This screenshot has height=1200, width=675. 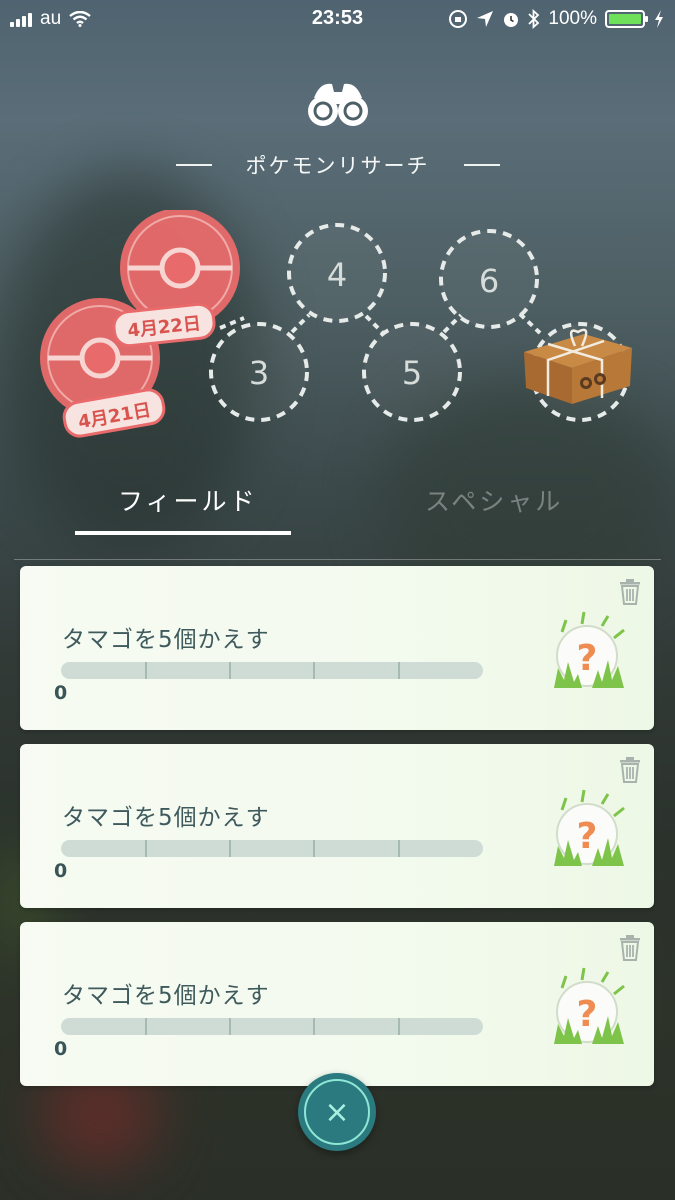 I want to click on active-tab-indicator, so click(x=183, y=533).